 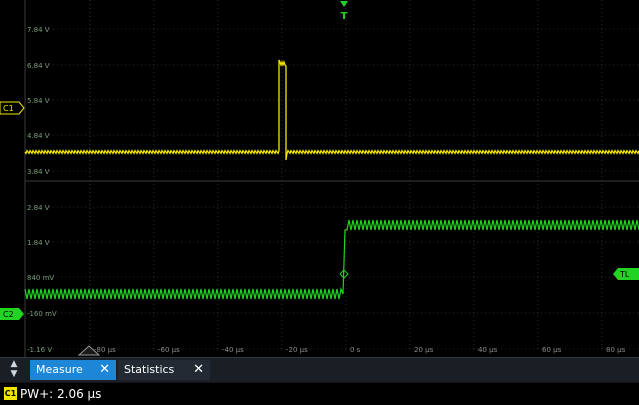 I want to click on time-tick-label: 80 µs, so click(x=616, y=350).